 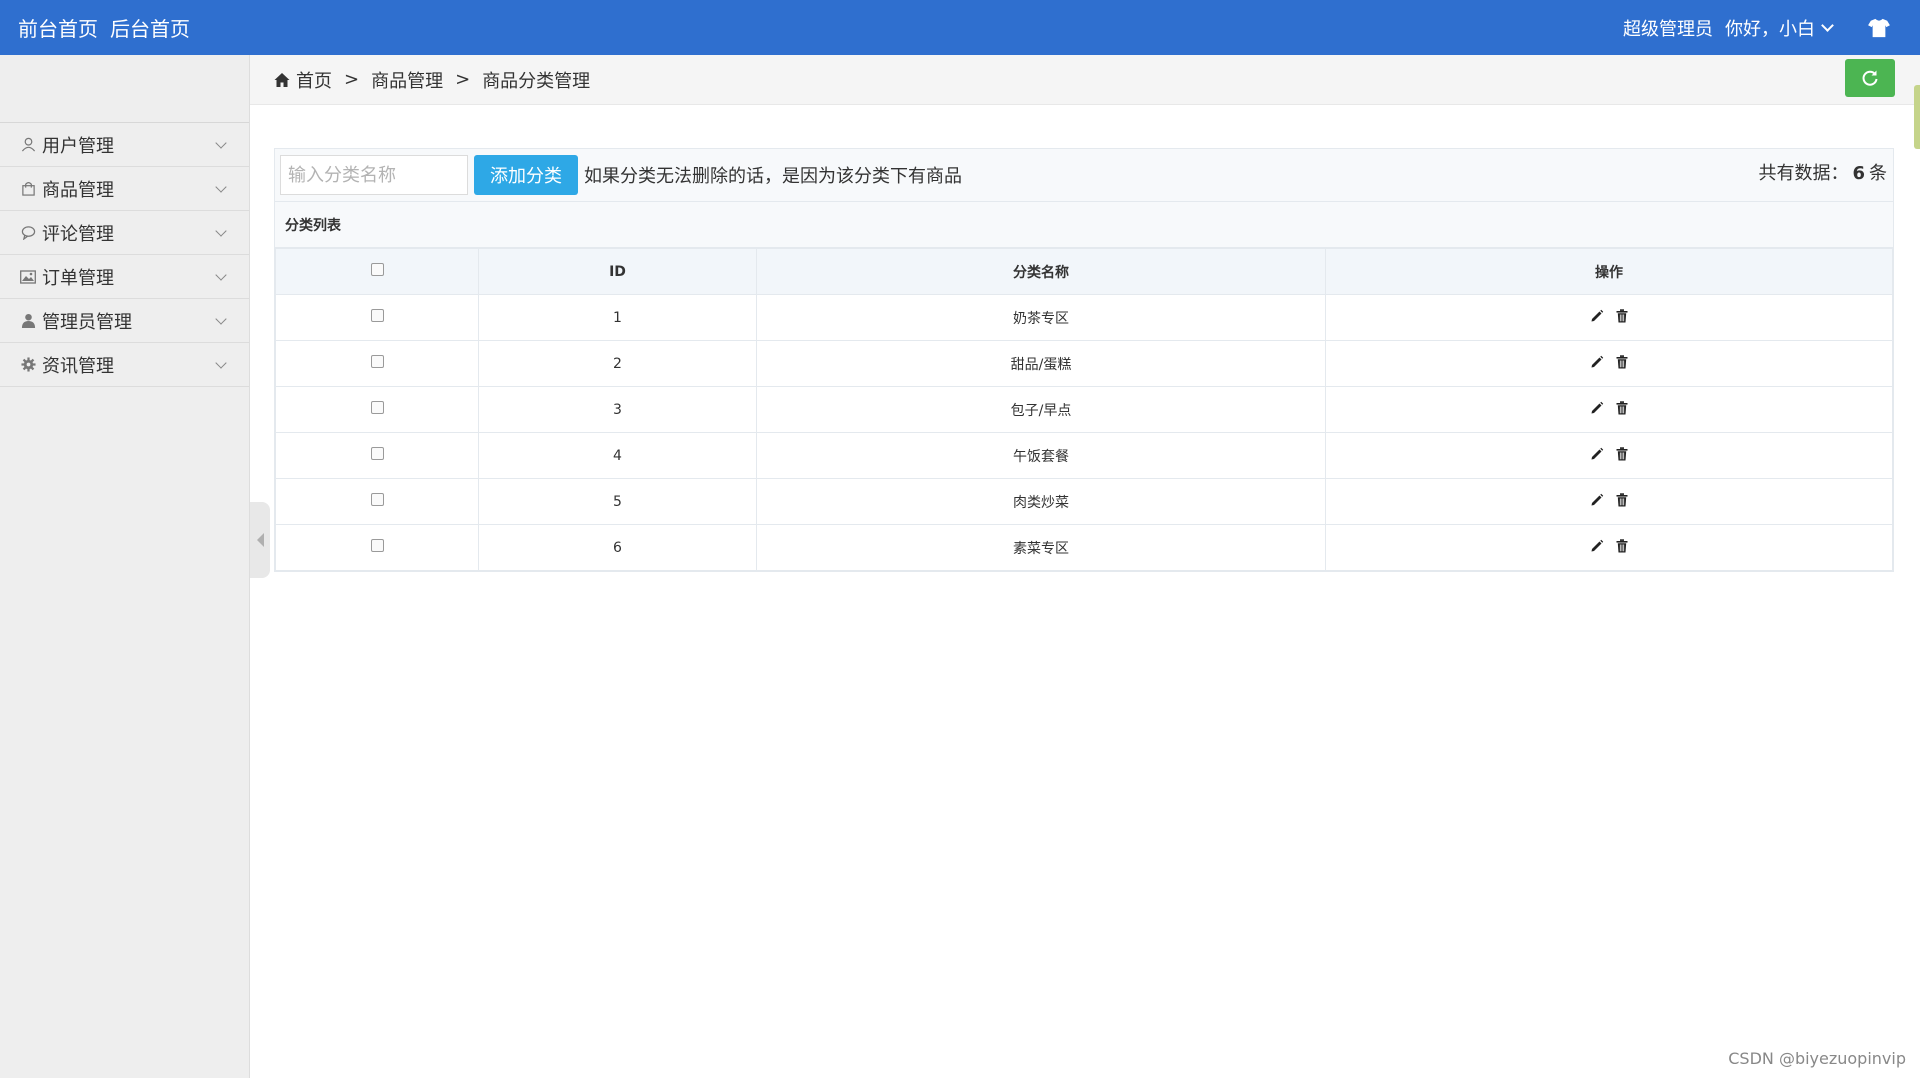 What do you see at coordinates (960, 27) in the screenshot?
I see `top-navbar: 前台首页 后台首页 超级管理员 你好，小白` at bounding box center [960, 27].